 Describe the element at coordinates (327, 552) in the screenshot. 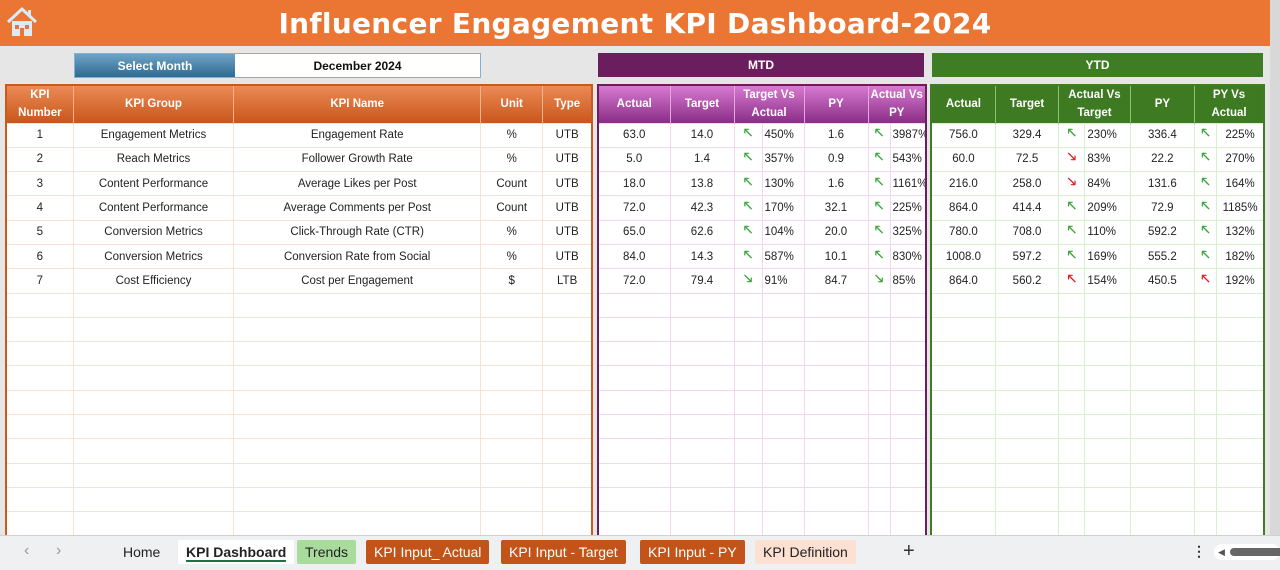

I see `sheet-tab-trends: Trends` at that location.